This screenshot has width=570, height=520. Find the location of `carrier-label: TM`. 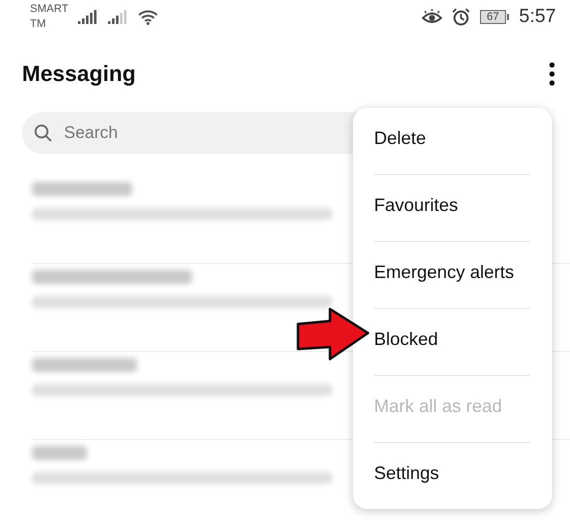

carrier-label: TM is located at coordinates (38, 24).